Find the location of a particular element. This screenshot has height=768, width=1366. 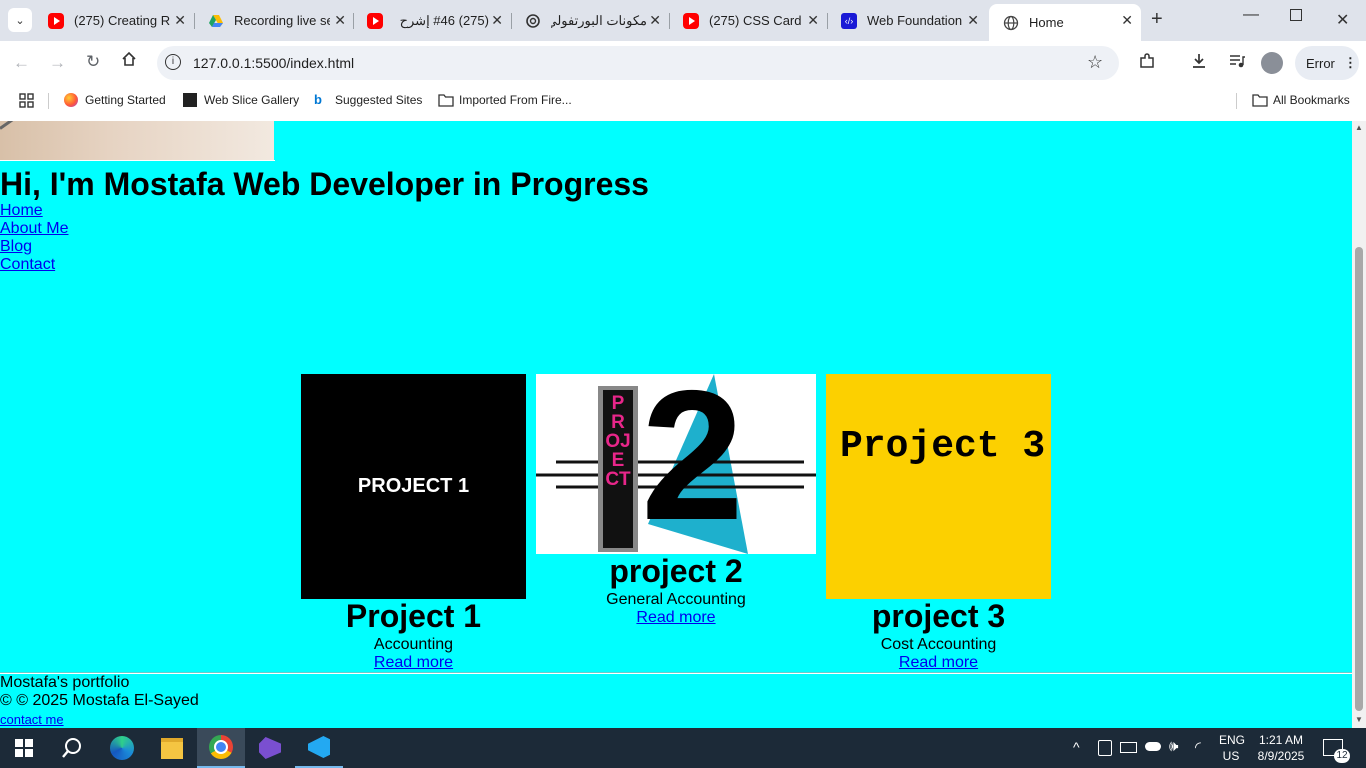

project2-subtitle: General Accounting is located at coordinates (676, 599).